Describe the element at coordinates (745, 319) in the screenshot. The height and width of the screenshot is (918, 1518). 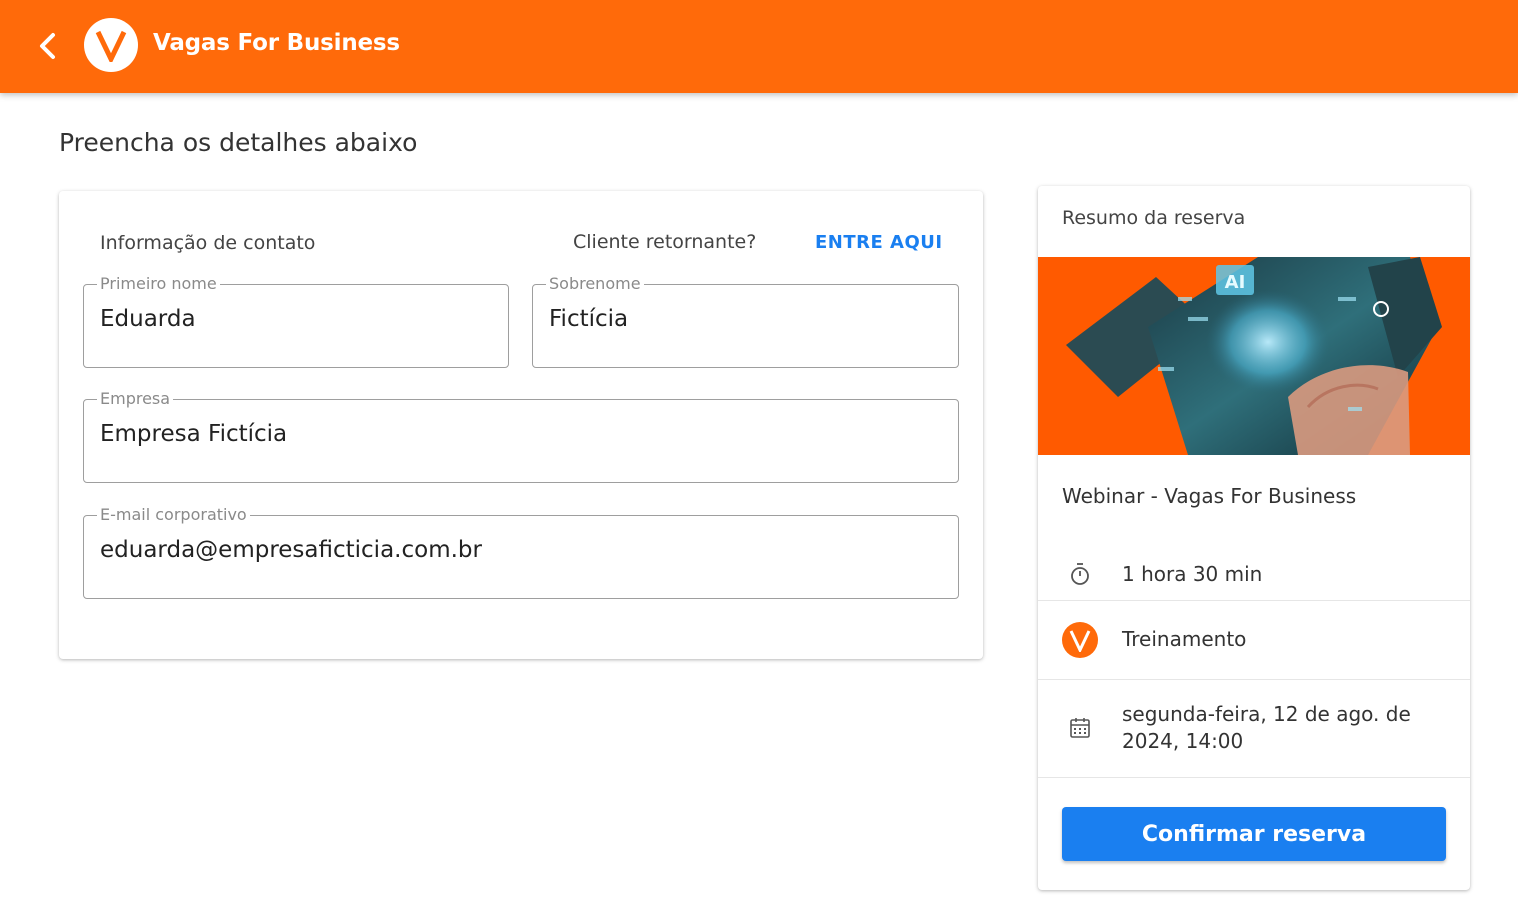
I see `last-name-input` at that location.